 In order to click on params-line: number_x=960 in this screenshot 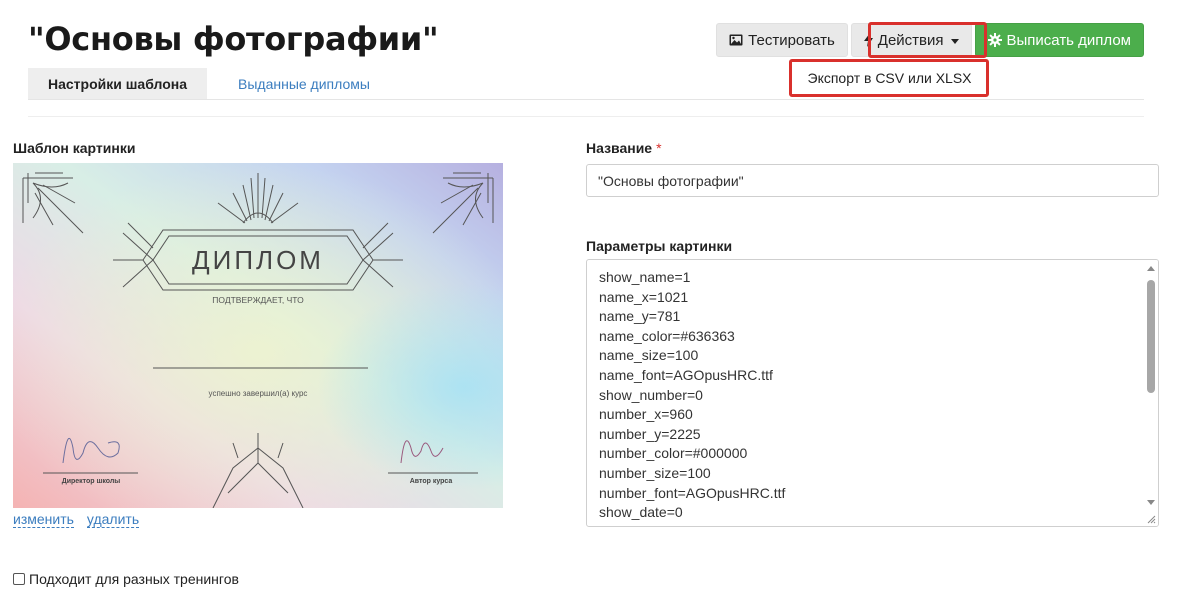, I will do `click(646, 414)`.